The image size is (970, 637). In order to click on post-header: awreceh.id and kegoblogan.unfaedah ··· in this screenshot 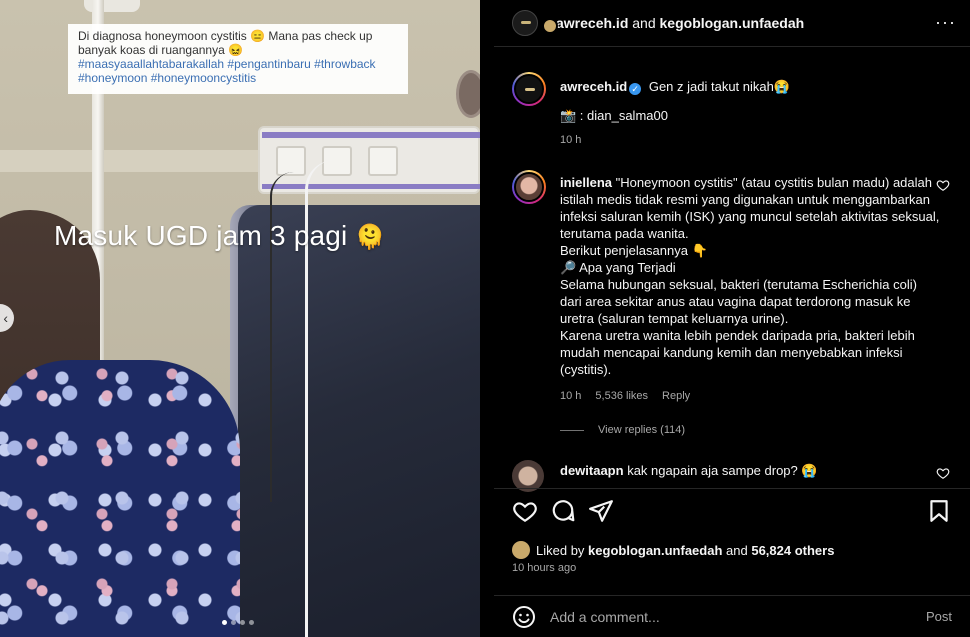, I will do `click(732, 23)`.